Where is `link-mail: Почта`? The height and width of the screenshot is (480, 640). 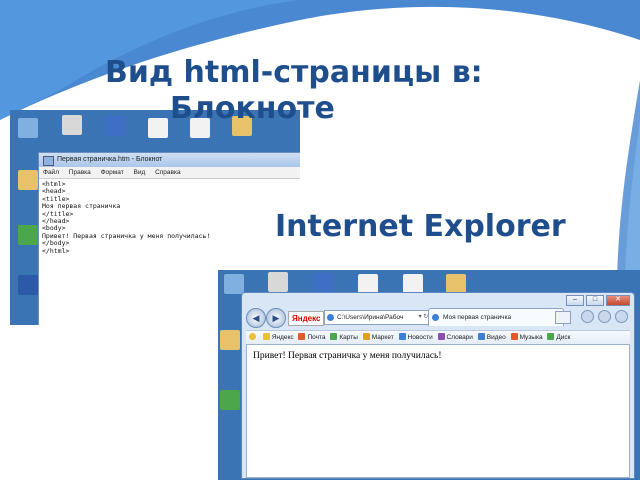
link-mail: Почта is located at coordinates (312, 337).